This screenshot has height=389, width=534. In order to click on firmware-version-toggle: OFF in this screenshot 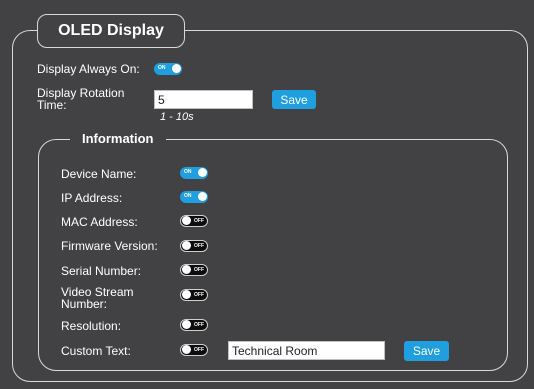, I will do `click(194, 246)`.